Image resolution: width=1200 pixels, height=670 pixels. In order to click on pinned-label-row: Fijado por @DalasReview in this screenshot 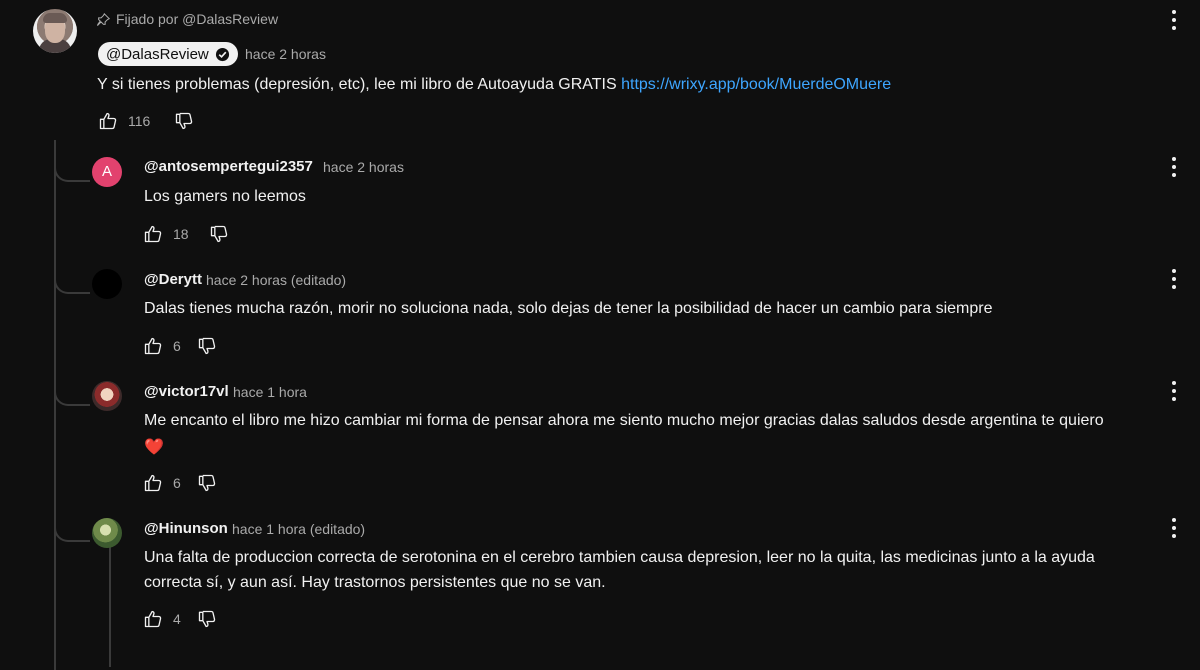, I will do `click(187, 19)`.